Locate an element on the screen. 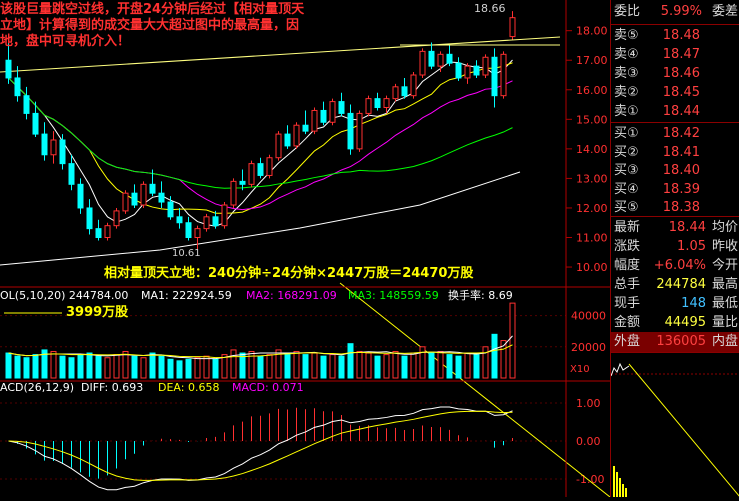 The width and height of the screenshot is (739, 501). stat-row: 金额 44495 量比 is located at coordinates (675, 323).